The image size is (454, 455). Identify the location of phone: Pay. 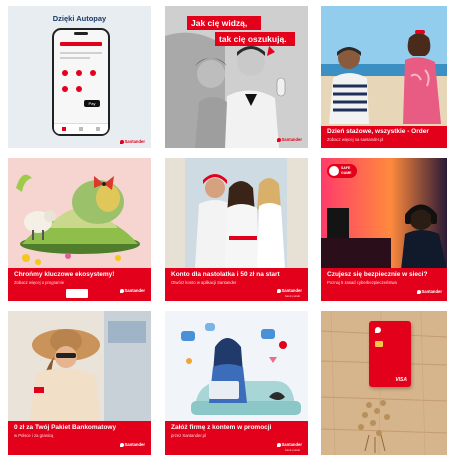
(81, 82).